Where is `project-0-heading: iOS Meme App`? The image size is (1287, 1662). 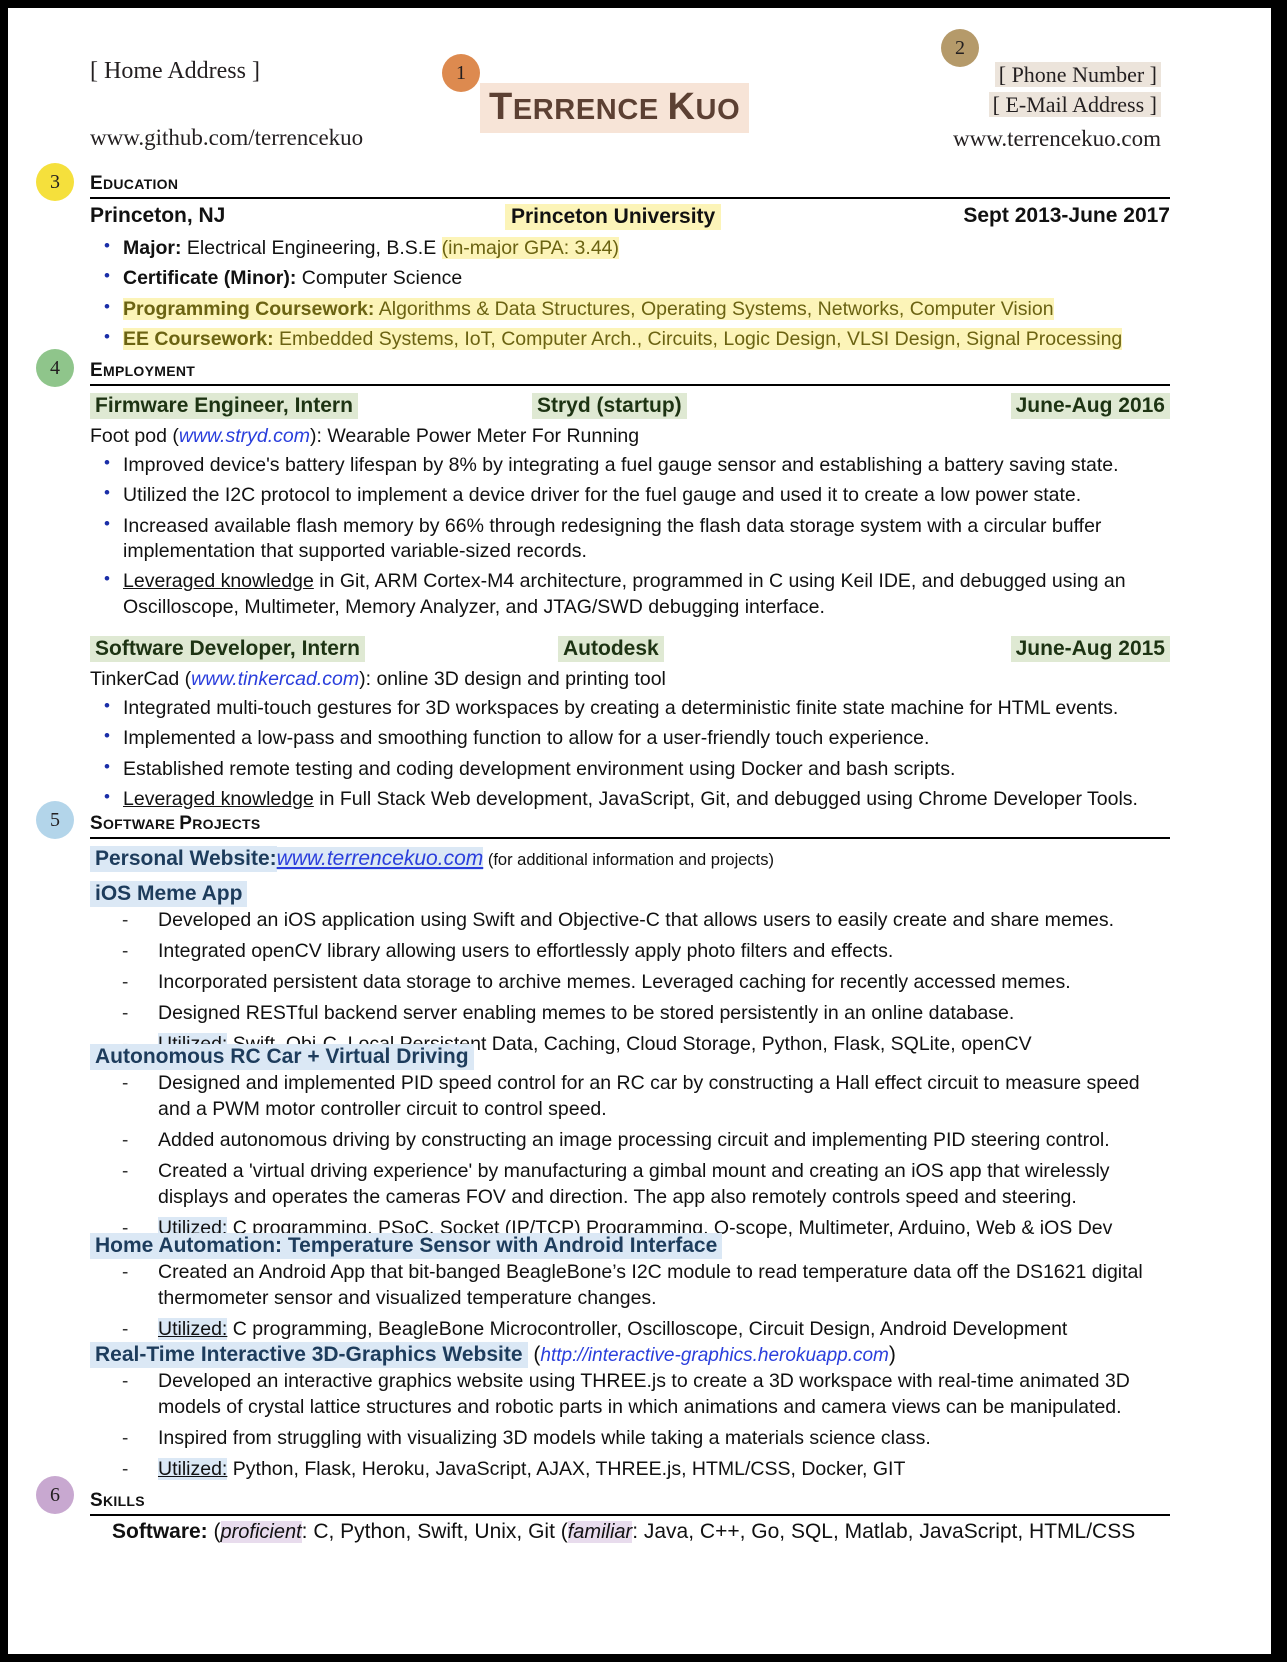 project-0-heading: iOS Meme App is located at coordinates (630, 894).